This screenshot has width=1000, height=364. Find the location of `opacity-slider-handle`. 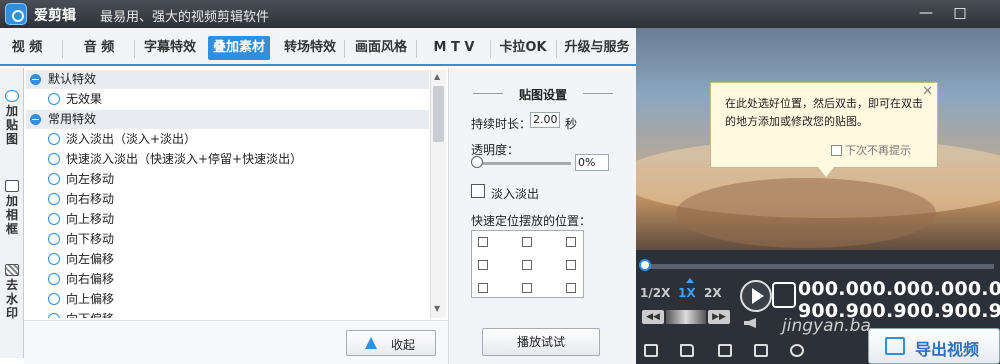

opacity-slider-handle is located at coordinates (477, 162).